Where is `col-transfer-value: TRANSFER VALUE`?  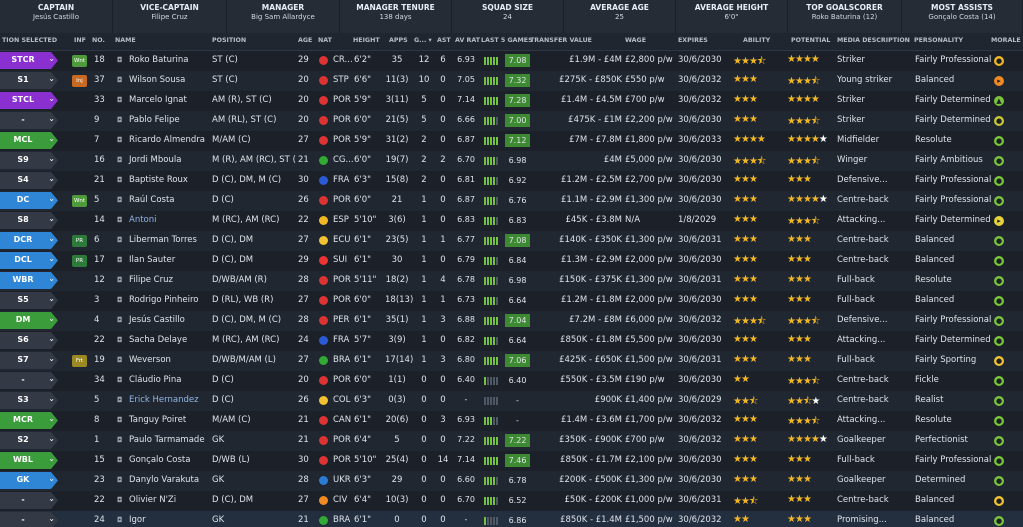
col-transfer-value: TRANSFER VALUE is located at coordinates (561, 40).